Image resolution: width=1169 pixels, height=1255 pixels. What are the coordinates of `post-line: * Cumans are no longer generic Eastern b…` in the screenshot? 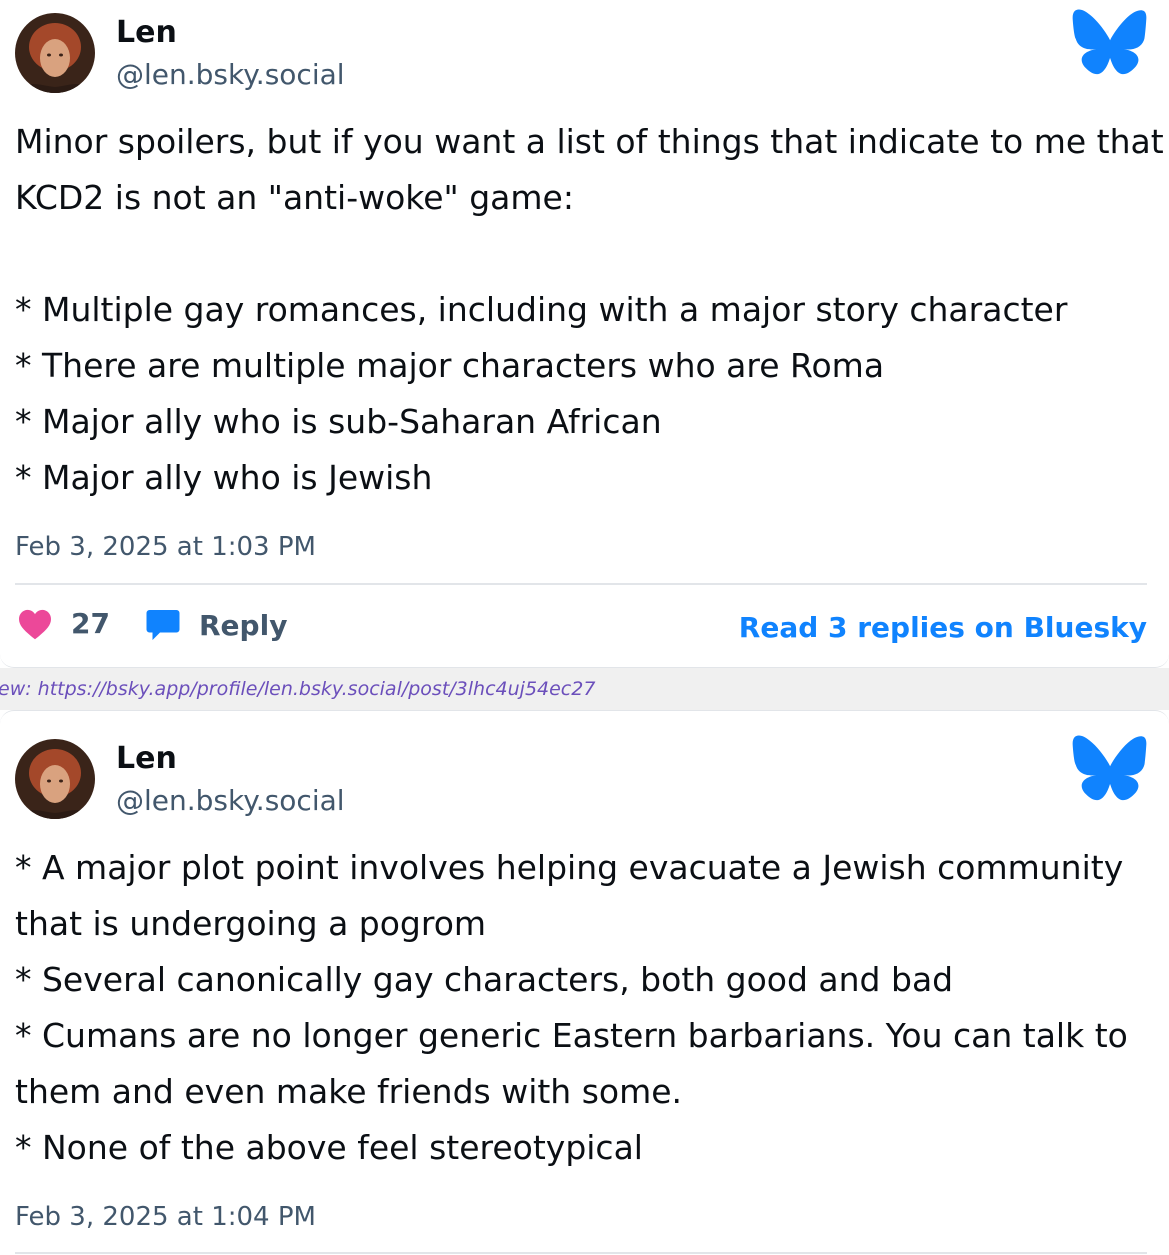 It's located at (571, 1035).